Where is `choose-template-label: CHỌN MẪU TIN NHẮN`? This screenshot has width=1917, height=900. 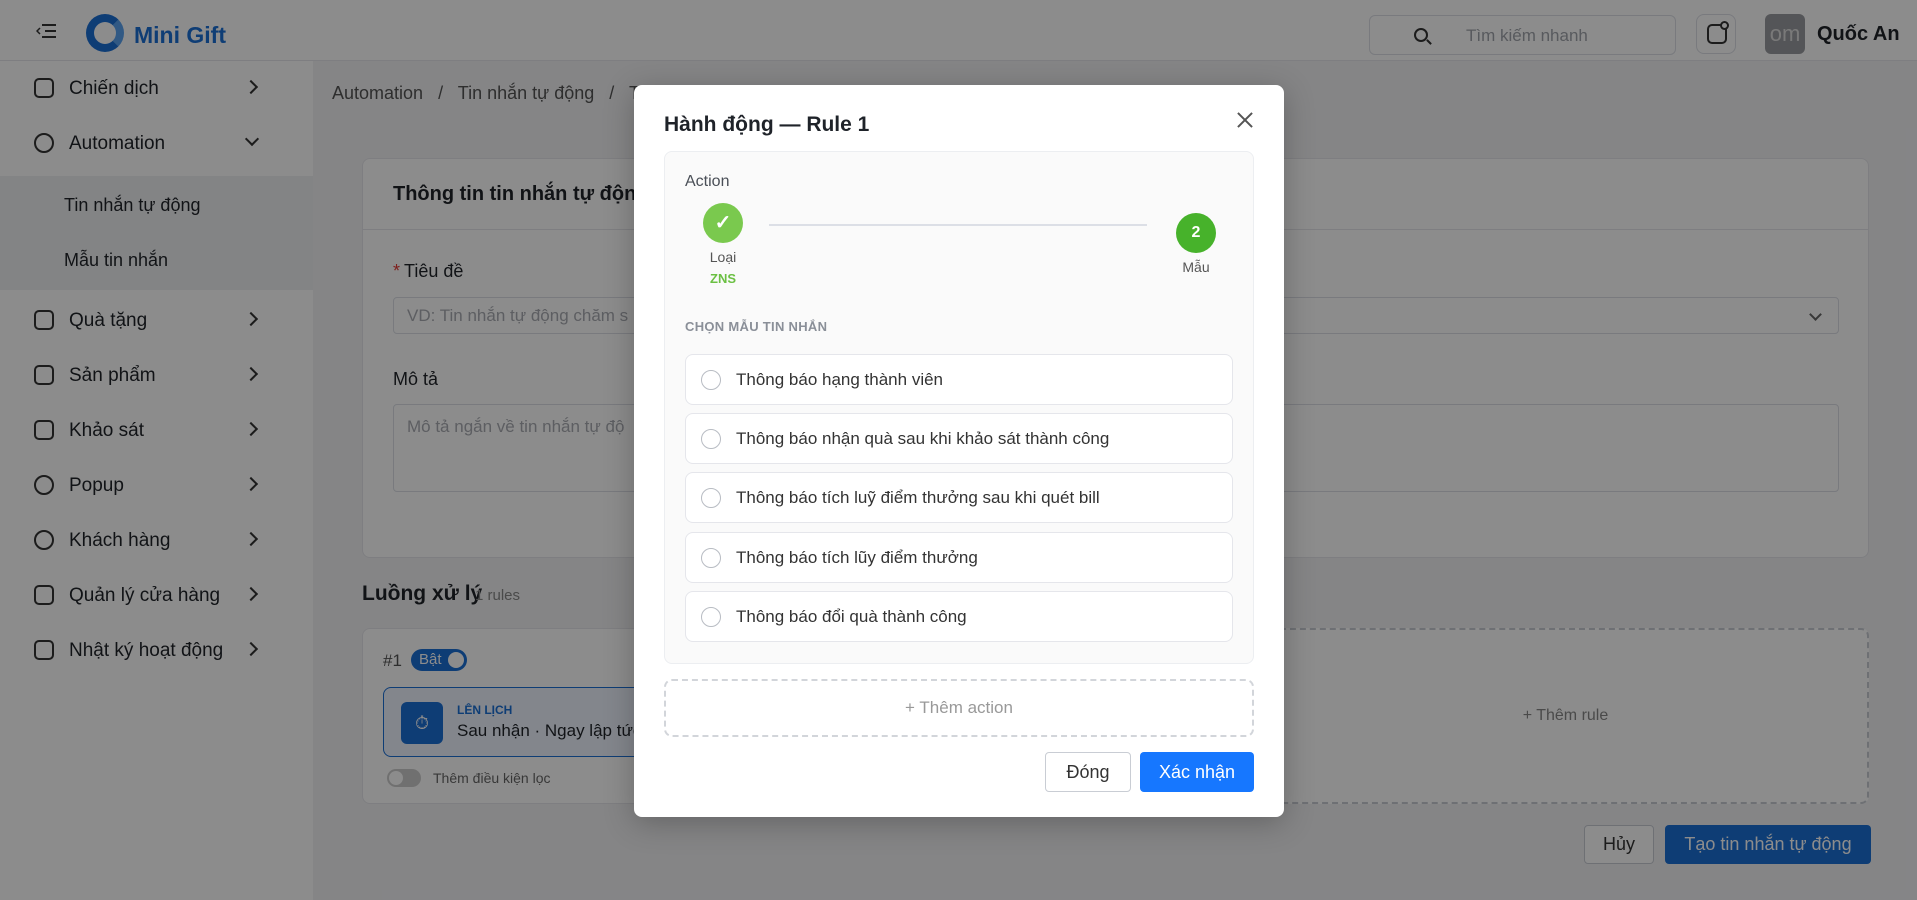 choose-template-label: CHỌN MẪU TIN NHẮN is located at coordinates (756, 326).